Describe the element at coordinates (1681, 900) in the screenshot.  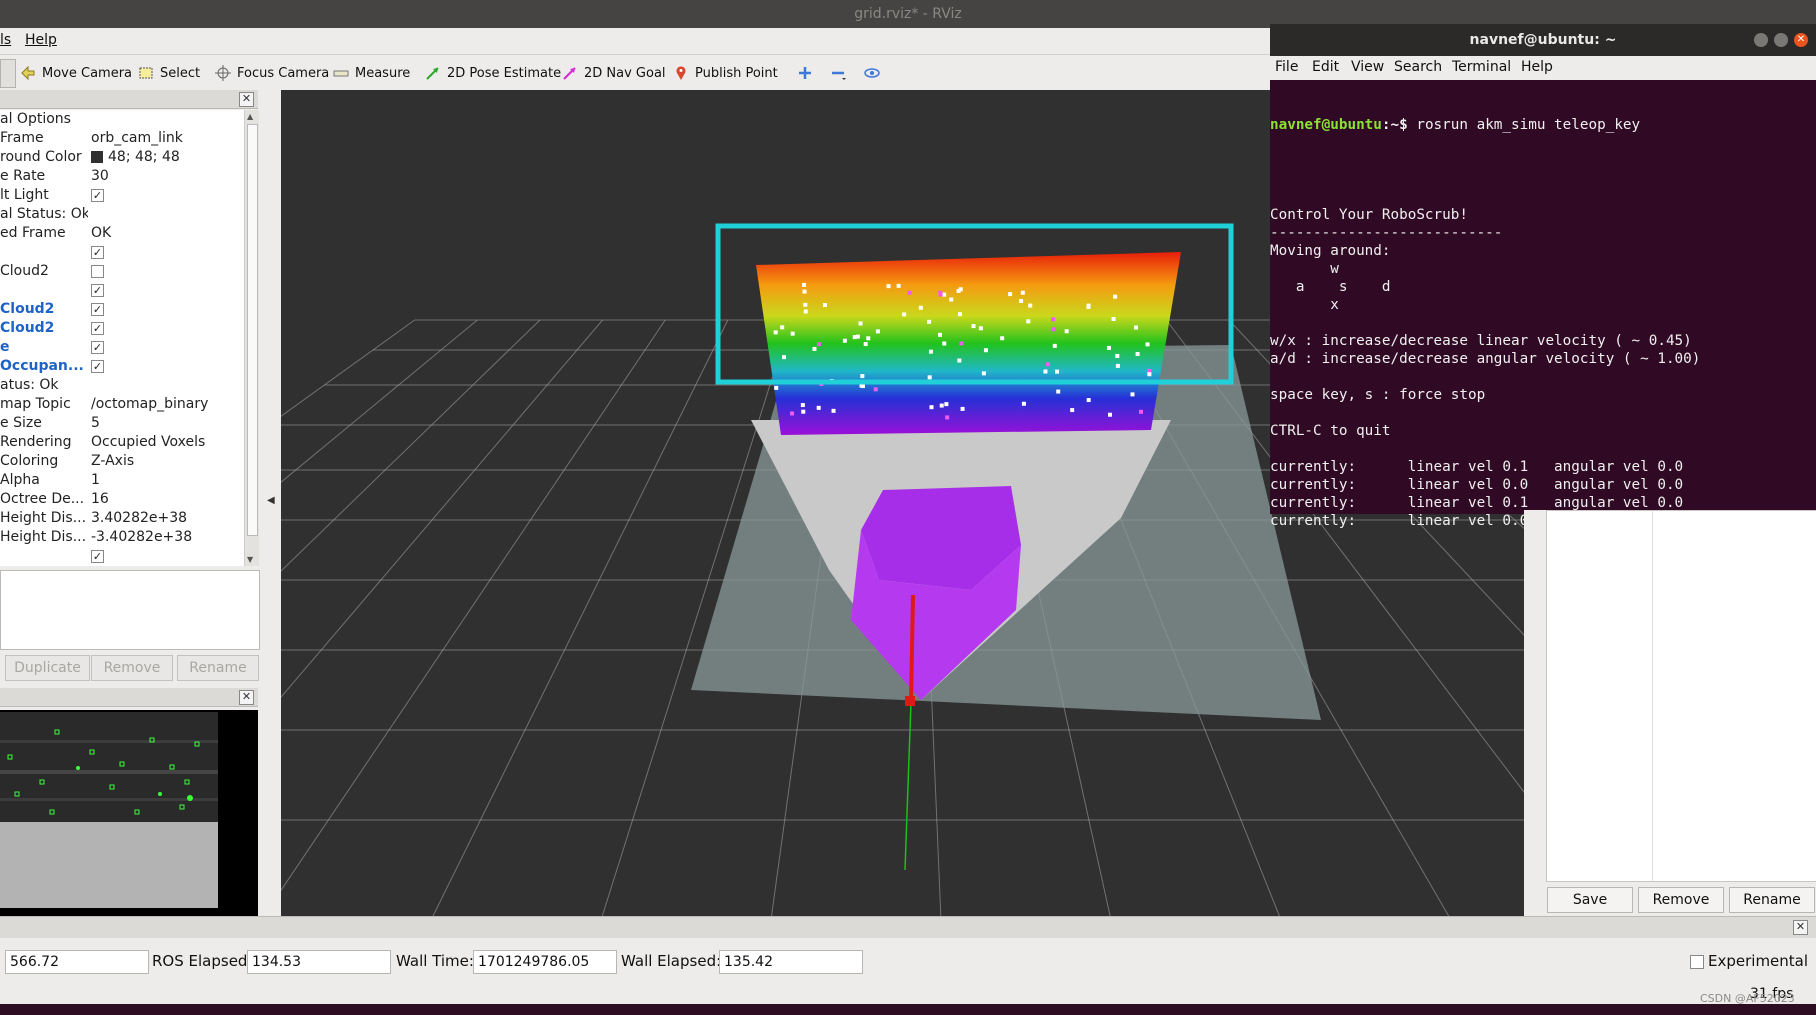
I see `remove-view-button: Remove` at that location.